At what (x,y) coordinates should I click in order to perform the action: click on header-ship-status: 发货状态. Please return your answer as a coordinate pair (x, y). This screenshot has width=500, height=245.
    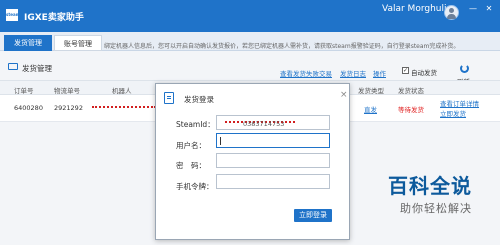
    Looking at the image, I should click on (411, 91).